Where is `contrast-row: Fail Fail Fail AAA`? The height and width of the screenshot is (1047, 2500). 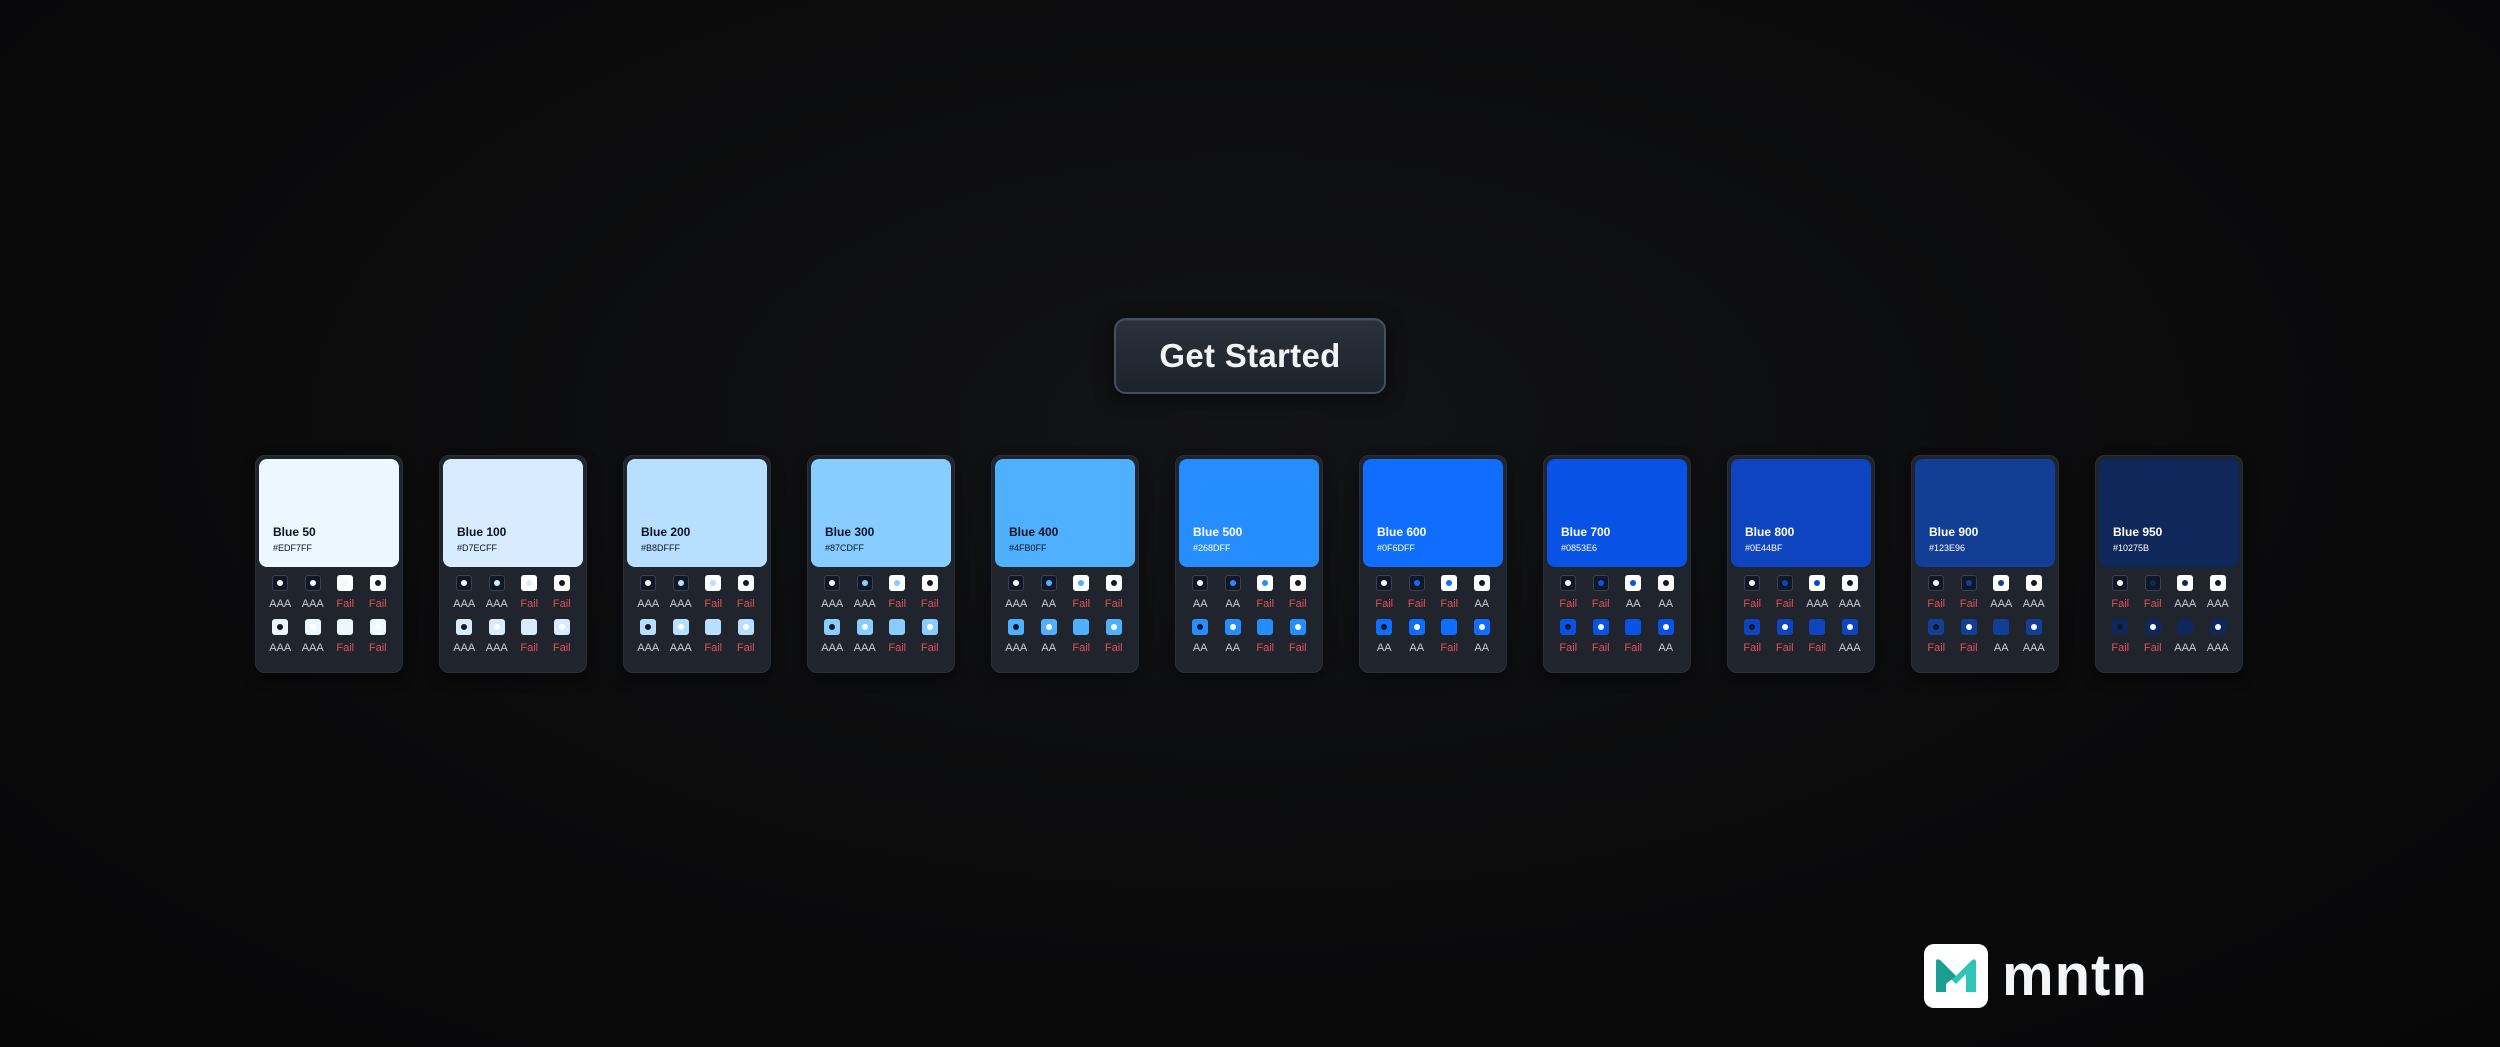 contrast-row: Fail Fail Fail AAA is located at coordinates (1801, 637).